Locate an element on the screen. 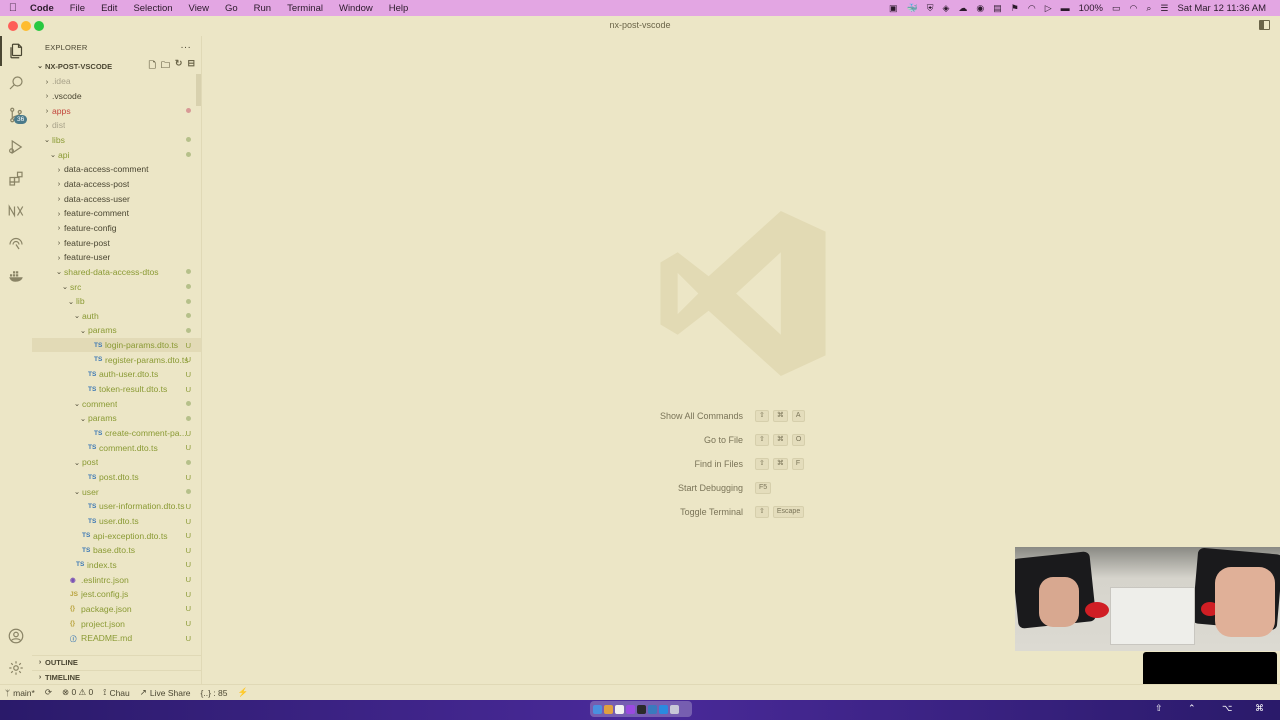 Image resolution: width=1280 pixels, height=720 pixels. source-control-icon: 36 is located at coordinates (16, 115).